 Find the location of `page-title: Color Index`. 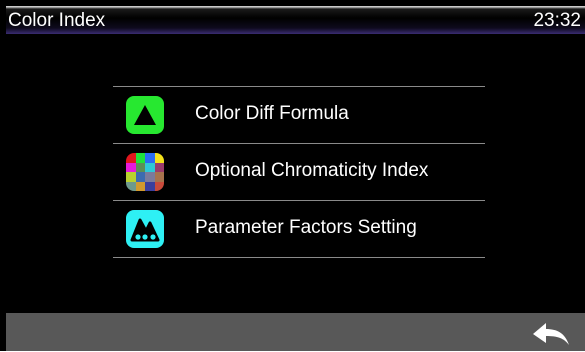

page-title: Color Index is located at coordinates (57, 20).